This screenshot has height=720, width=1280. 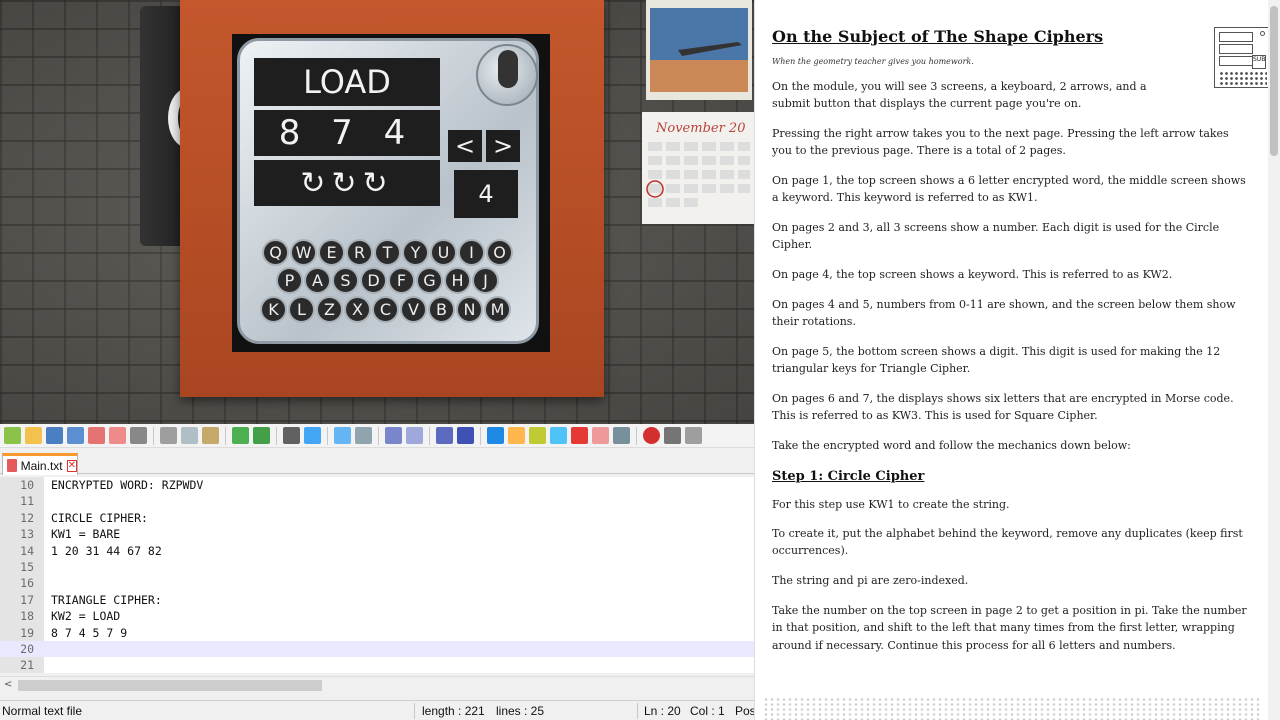 What do you see at coordinates (429, 280) in the screenshot?
I see `key-g: G` at bounding box center [429, 280].